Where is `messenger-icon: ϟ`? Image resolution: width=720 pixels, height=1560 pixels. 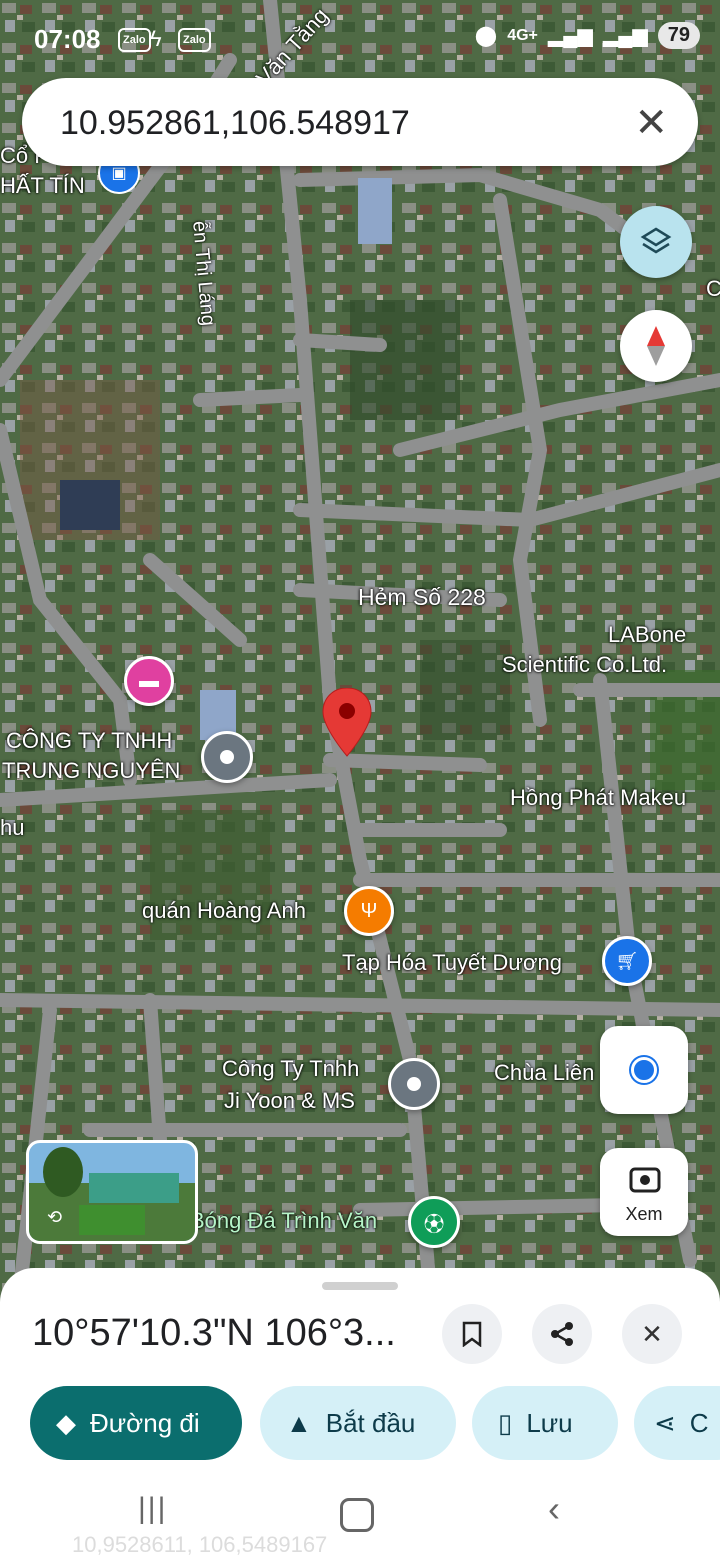 messenger-icon: ϟ is located at coordinates (156, 38).